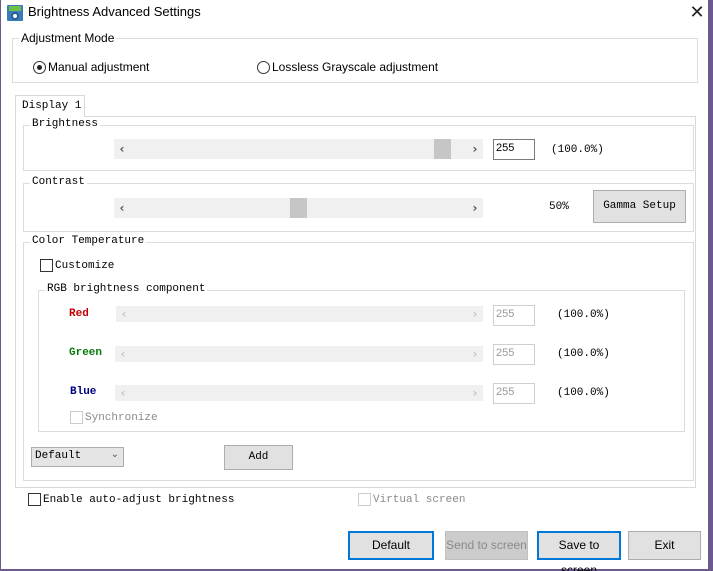 The width and height of the screenshot is (713, 571). What do you see at coordinates (139, 499) in the screenshot?
I see `auto-adjust-label: Enable auto-adjust brightness` at bounding box center [139, 499].